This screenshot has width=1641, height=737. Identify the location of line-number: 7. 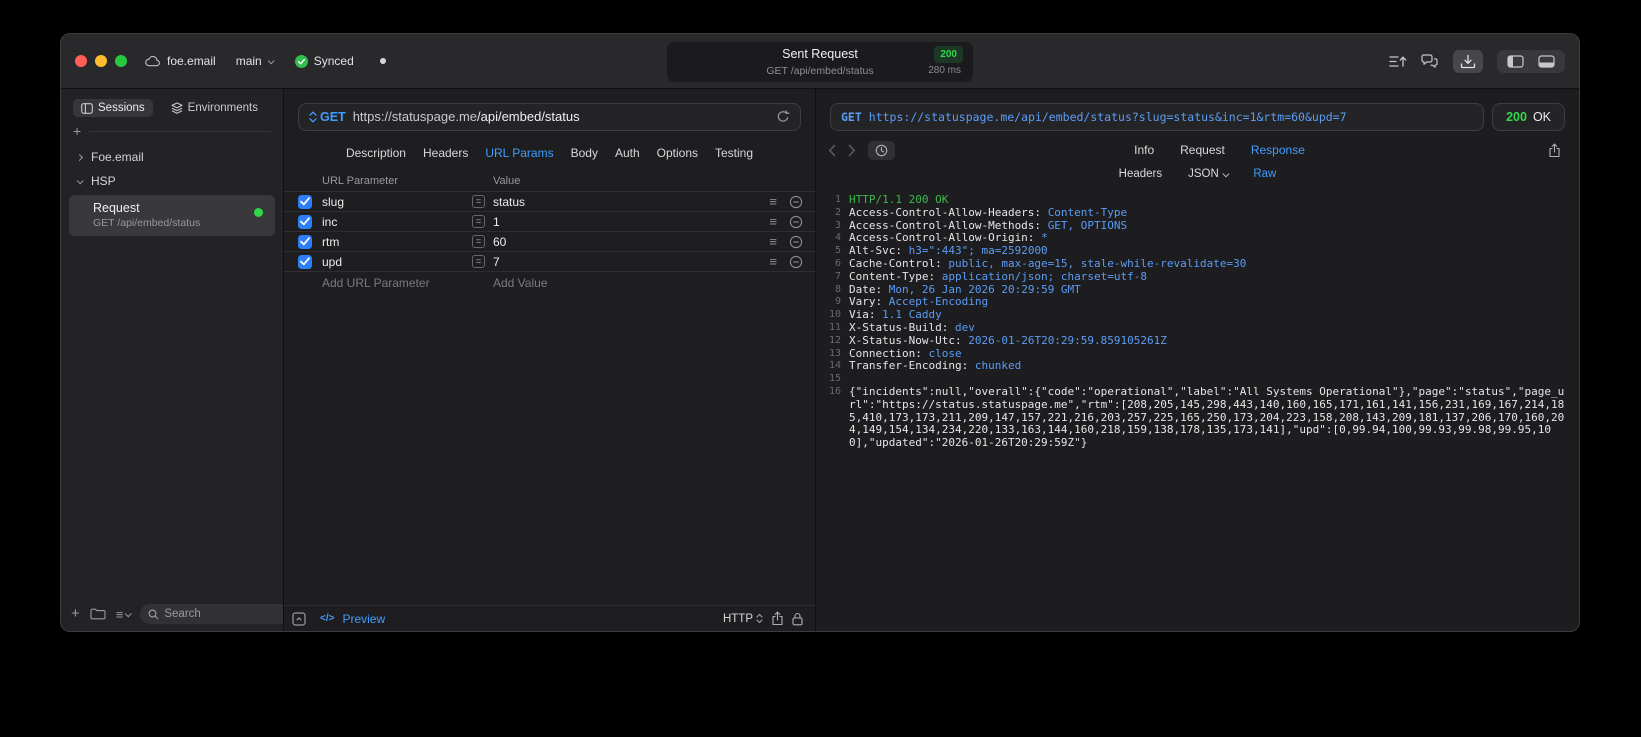
(837, 276).